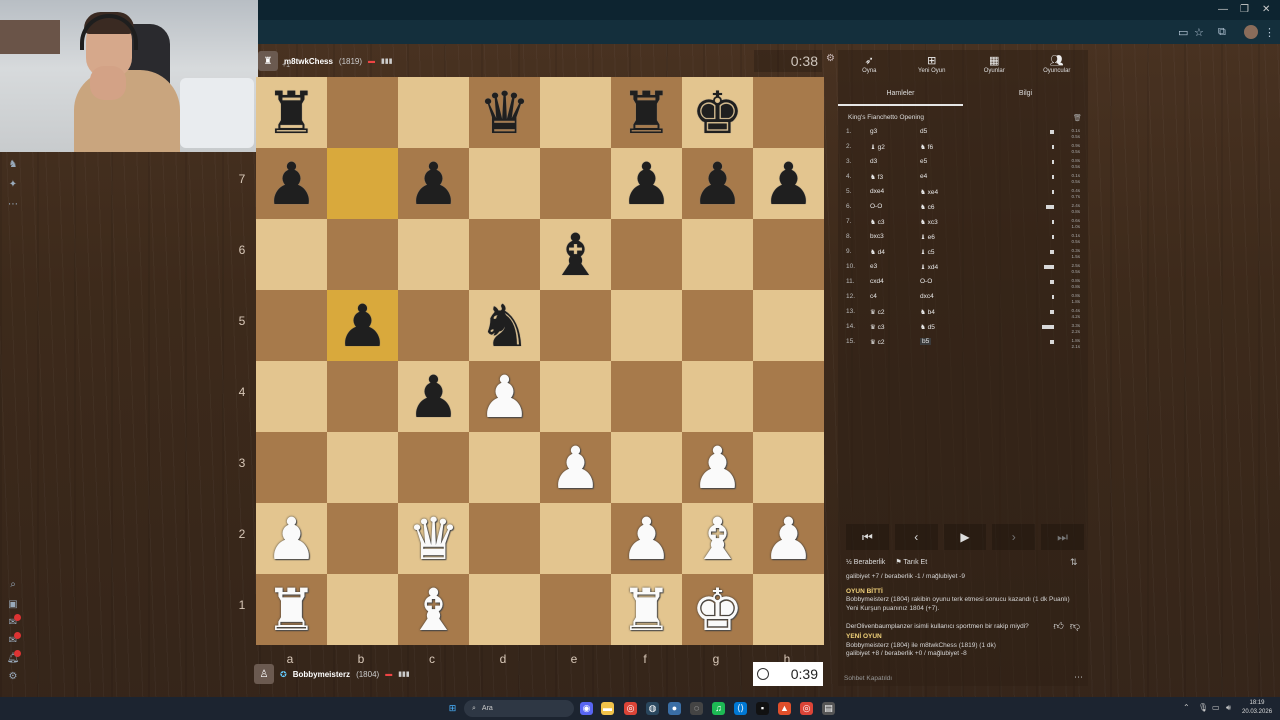 The height and width of the screenshot is (720, 1280). Describe the element at coordinates (13, 677) in the screenshot. I see `gear-icon: ⚙` at that location.